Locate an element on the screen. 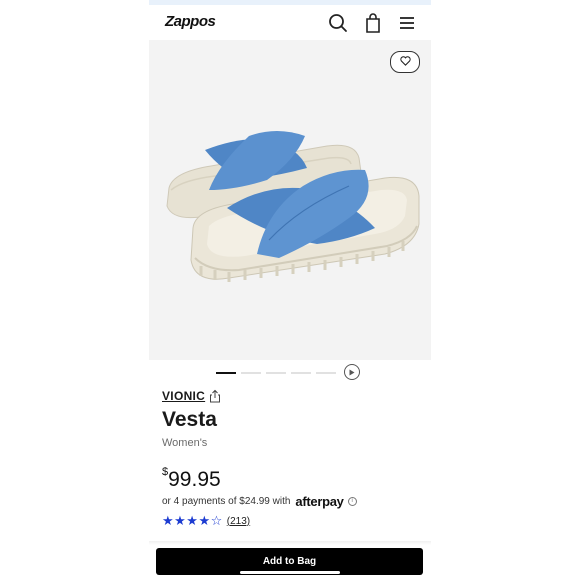 The height and width of the screenshot is (580, 580). product-rating: ★★★★☆ (213) is located at coordinates (206, 521).